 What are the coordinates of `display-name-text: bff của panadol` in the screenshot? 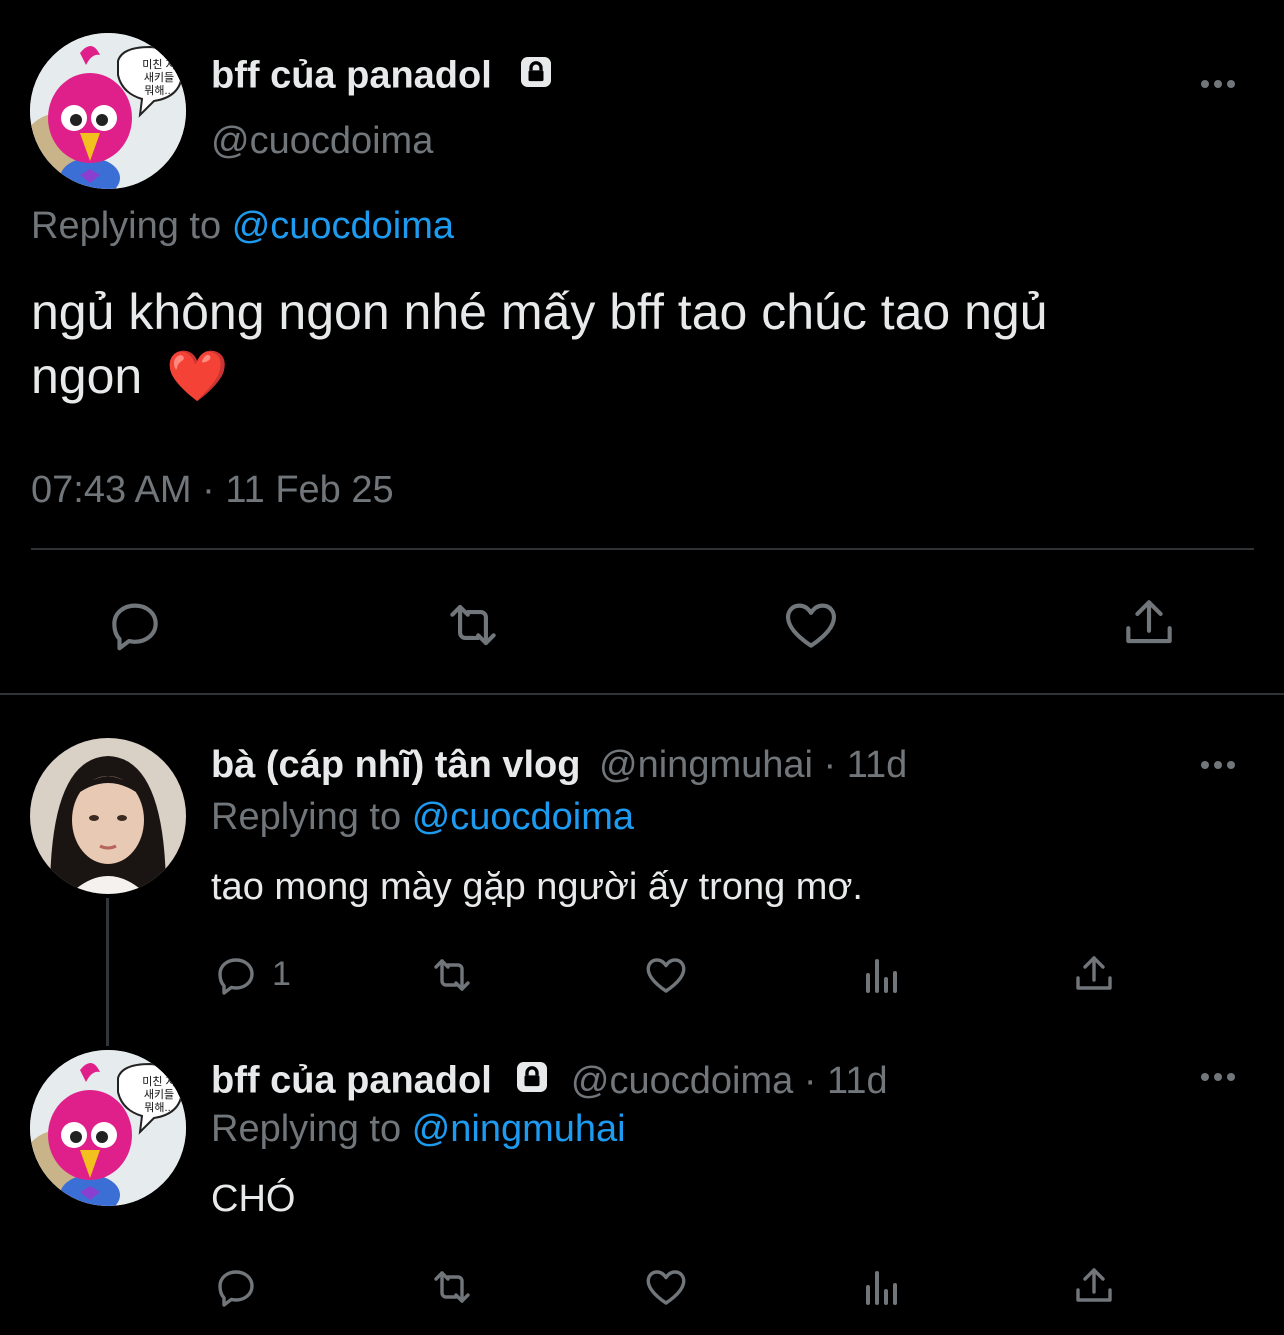 It's located at (351, 75).